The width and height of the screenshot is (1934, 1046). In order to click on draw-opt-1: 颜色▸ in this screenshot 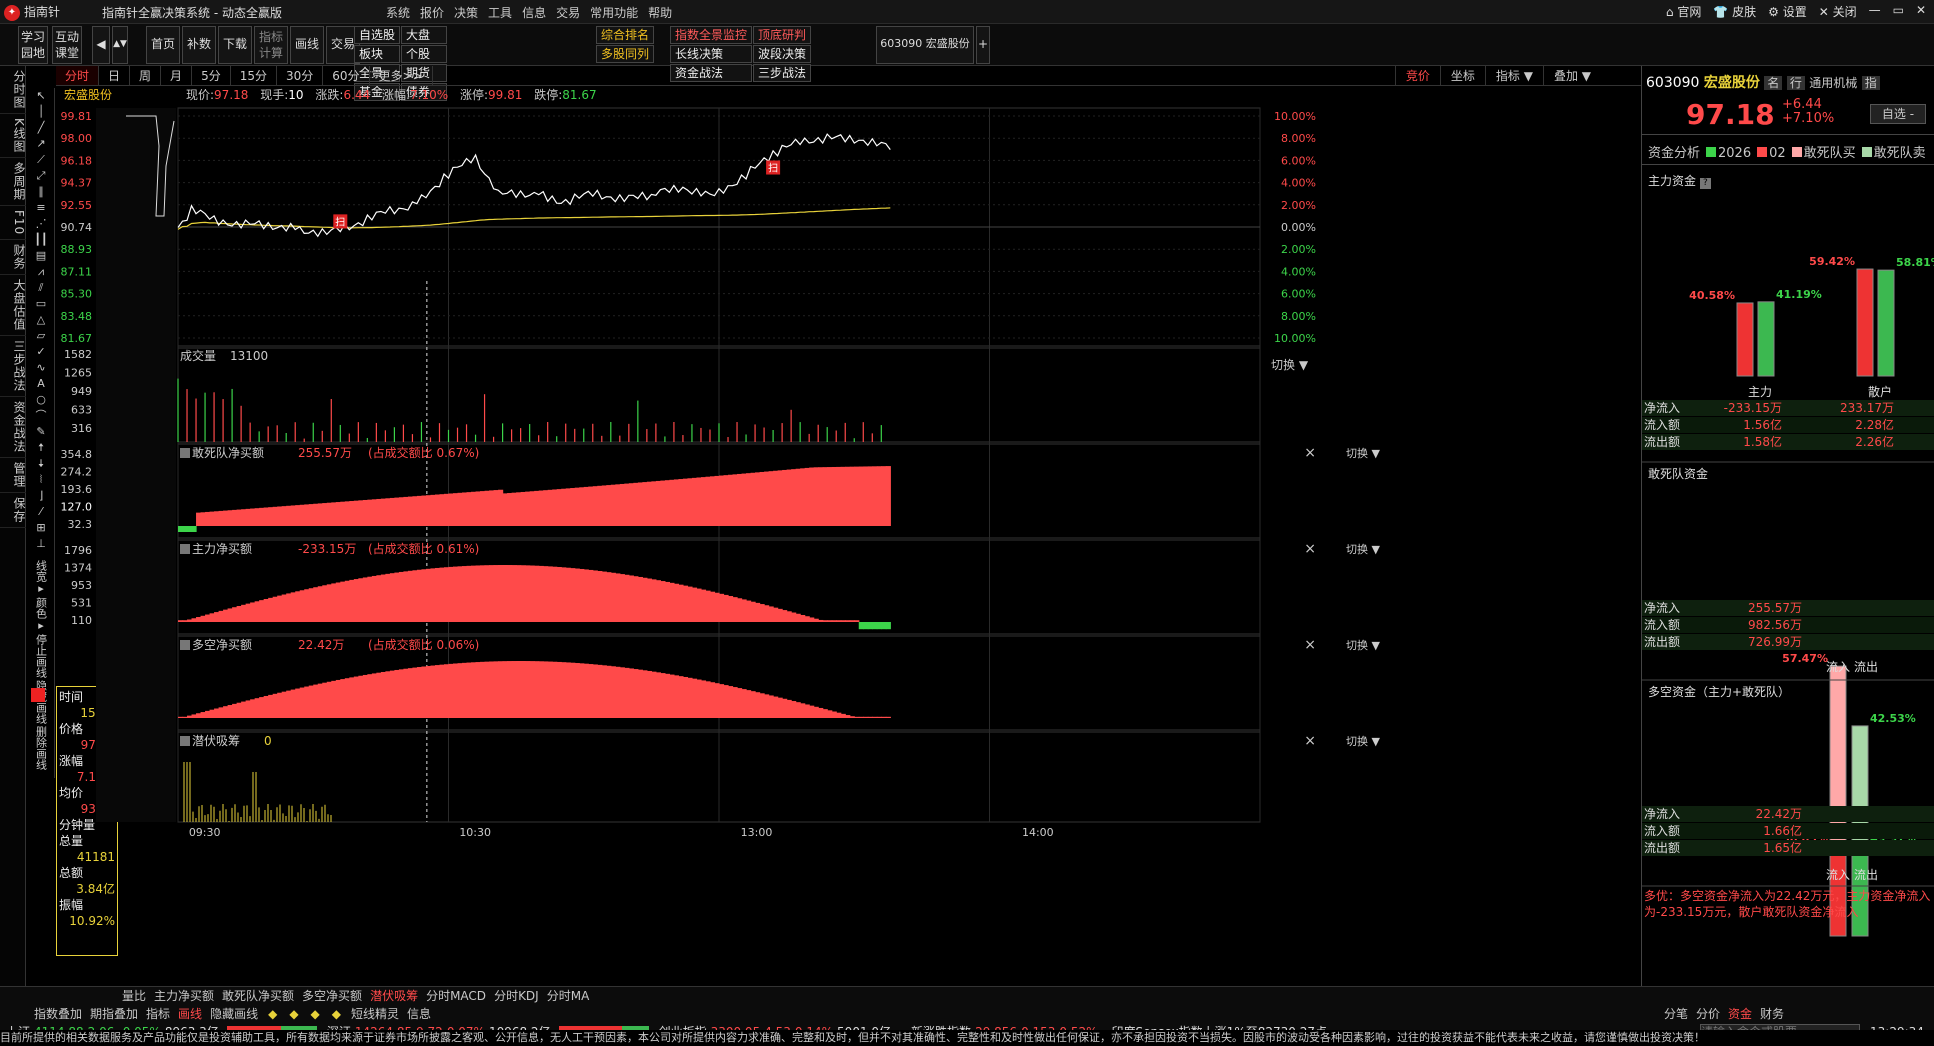, I will do `click(41, 614)`.